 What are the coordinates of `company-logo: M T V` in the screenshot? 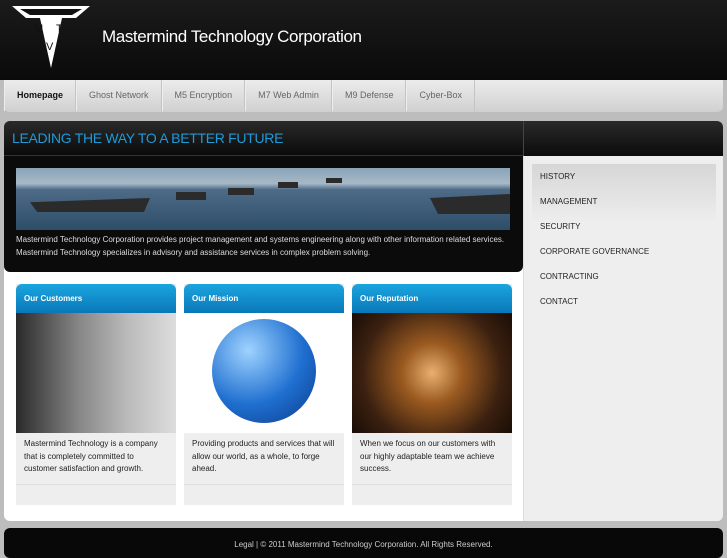 It's located at (51, 37).